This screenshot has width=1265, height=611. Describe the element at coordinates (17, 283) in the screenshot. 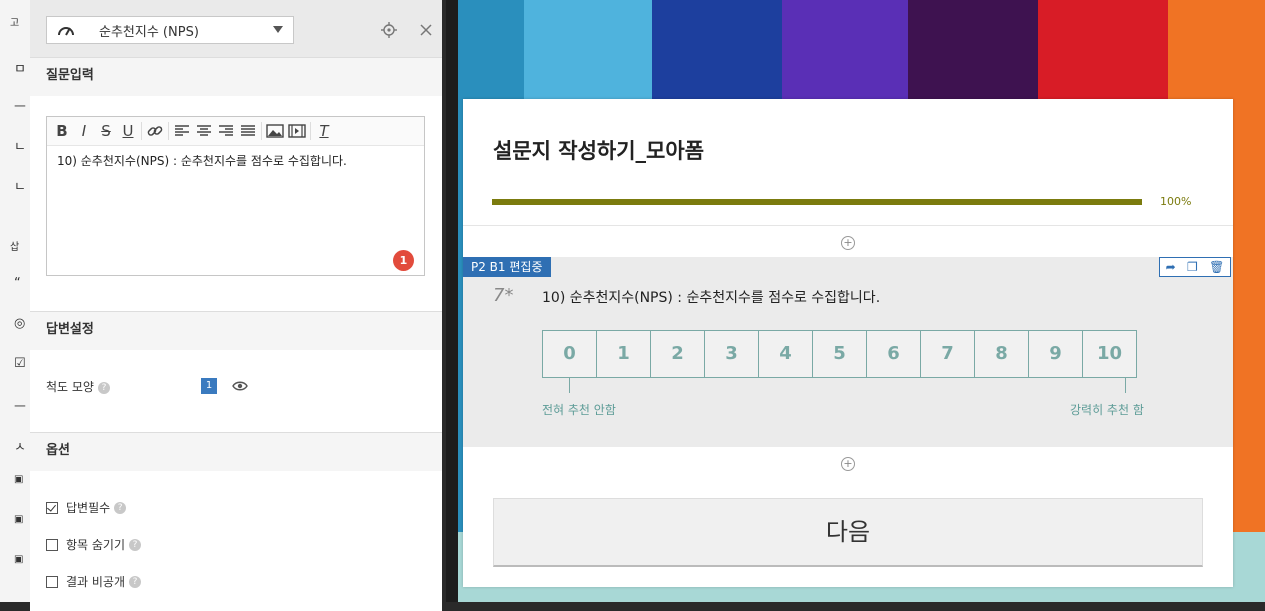

I see `toolbar-item: “` at that location.